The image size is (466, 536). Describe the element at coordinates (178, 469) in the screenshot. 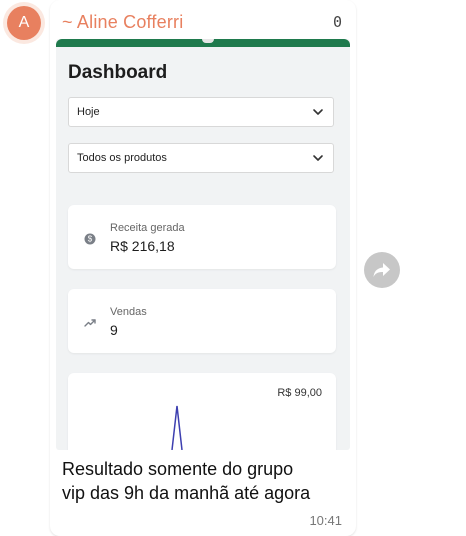

I see `message-text-line1: Resultado somente do grupo` at that location.